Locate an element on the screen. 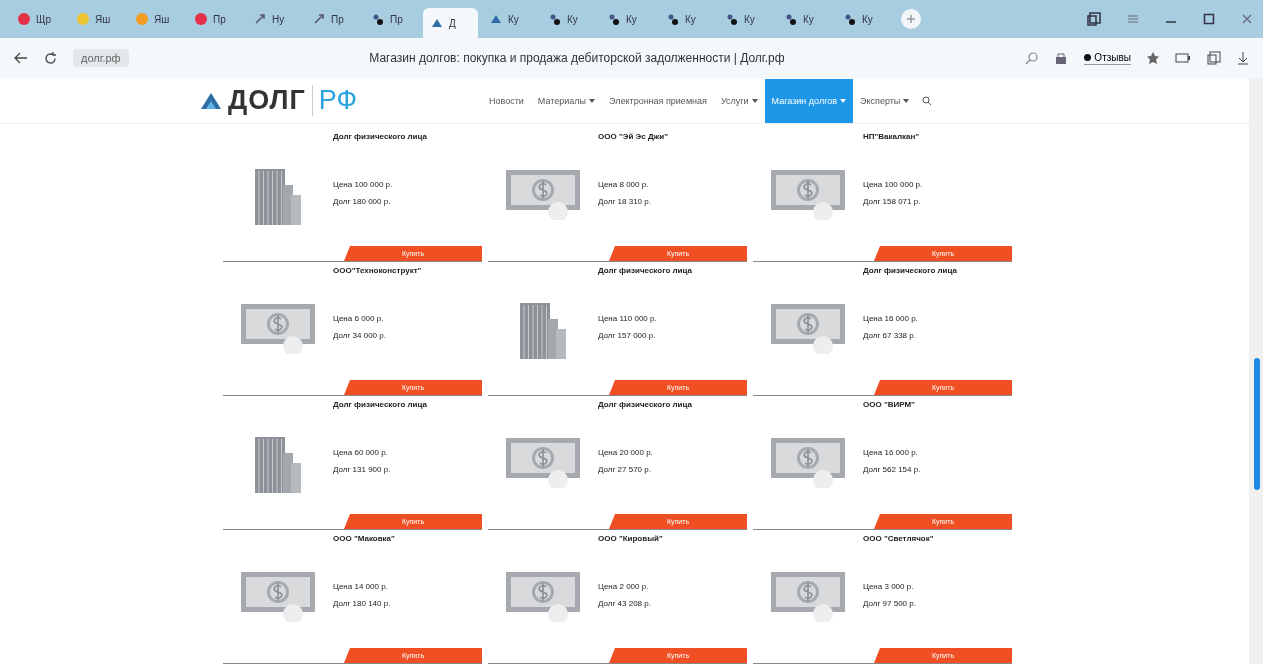 Image resolution: width=1263 pixels, height=664 pixels. lot-title: ООО "Маковка" is located at coordinates (364, 539).